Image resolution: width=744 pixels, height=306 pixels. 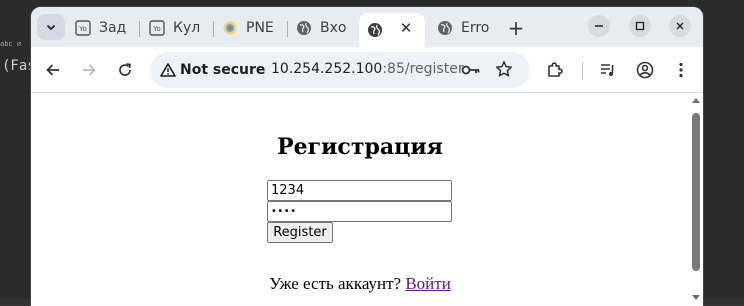 I want to click on reload-icon, so click(x=125, y=69).